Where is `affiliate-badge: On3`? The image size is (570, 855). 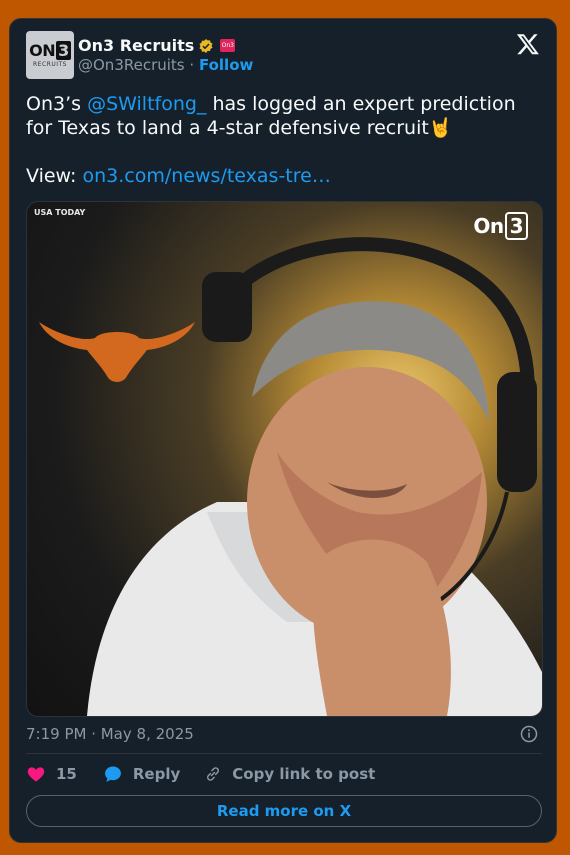 affiliate-badge: On3 is located at coordinates (228, 45).